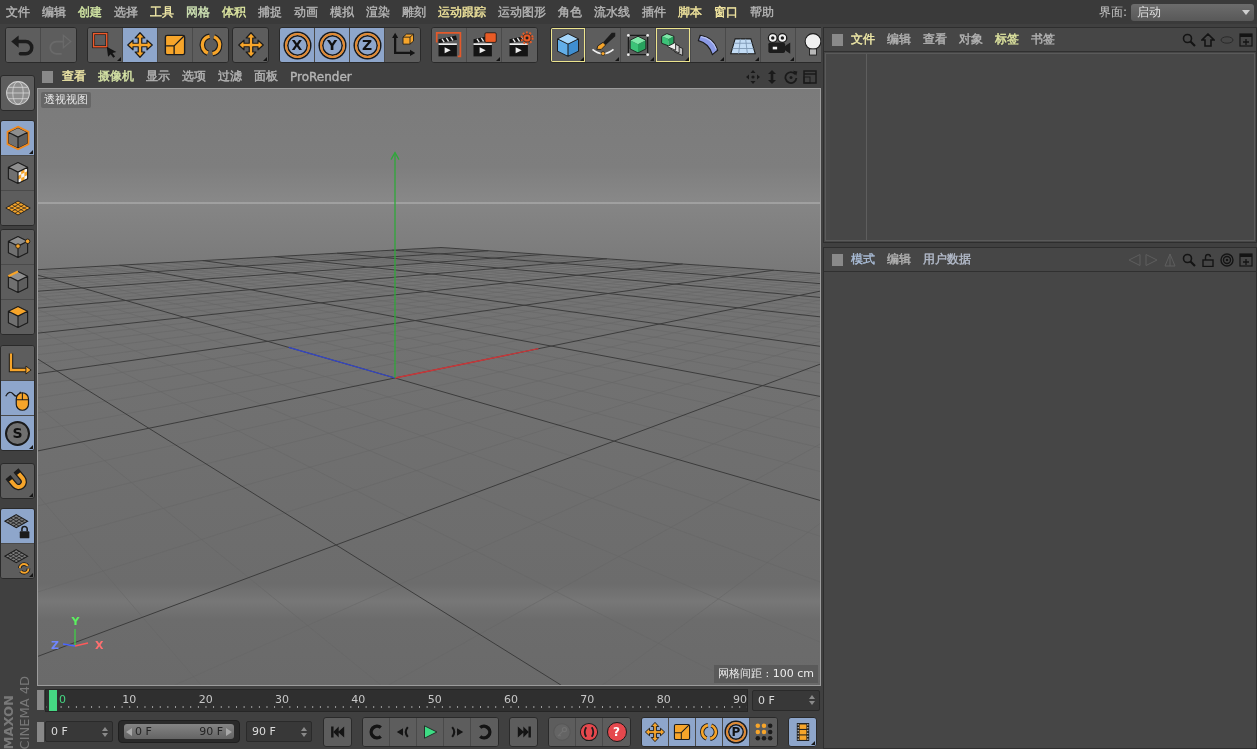 The width and height of the screenshot is (1257, 749). I want to click on letter-toggle-button: X, so click(297, 45).